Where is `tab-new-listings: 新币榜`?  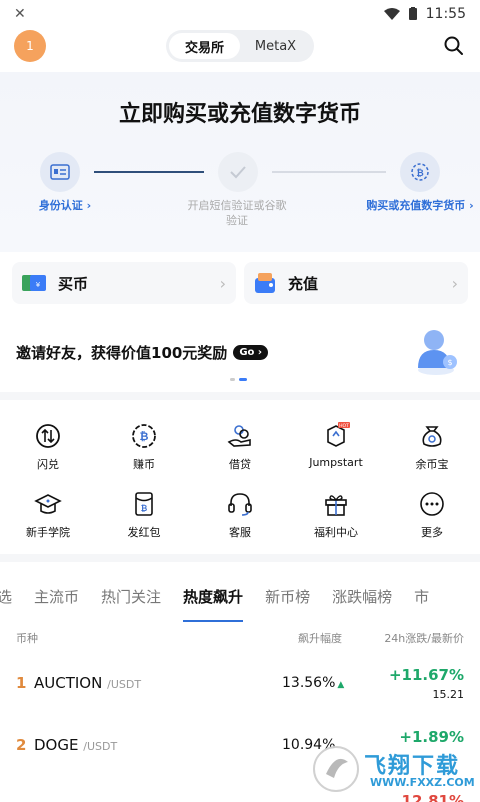
tab-new-listings: 新币榜 is located at coordinates (287, 596).